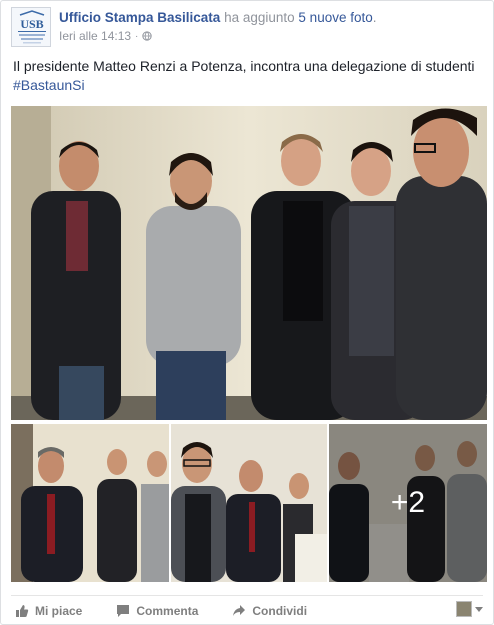 This screenshot has height=625, width=494. I want to click on photo-thumbnail-3: +2, so click(408, 503).